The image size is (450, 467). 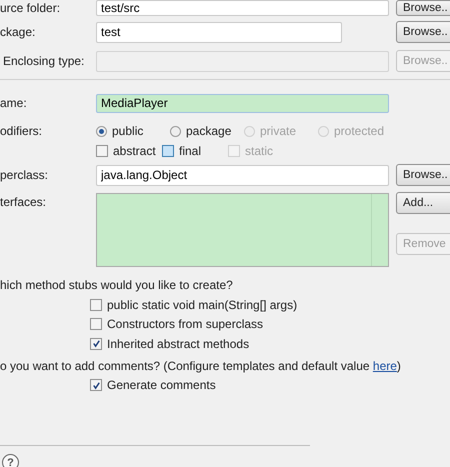 What do you see at coordinates (242, 175) in the screenshot?
I see `superclass-field: java.lang.Object` at bounding box center [242, 175].